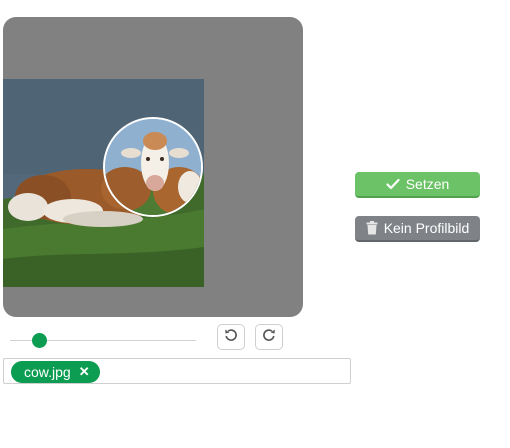  I want to click on set-button-label: Setzen, so click(427, 184).